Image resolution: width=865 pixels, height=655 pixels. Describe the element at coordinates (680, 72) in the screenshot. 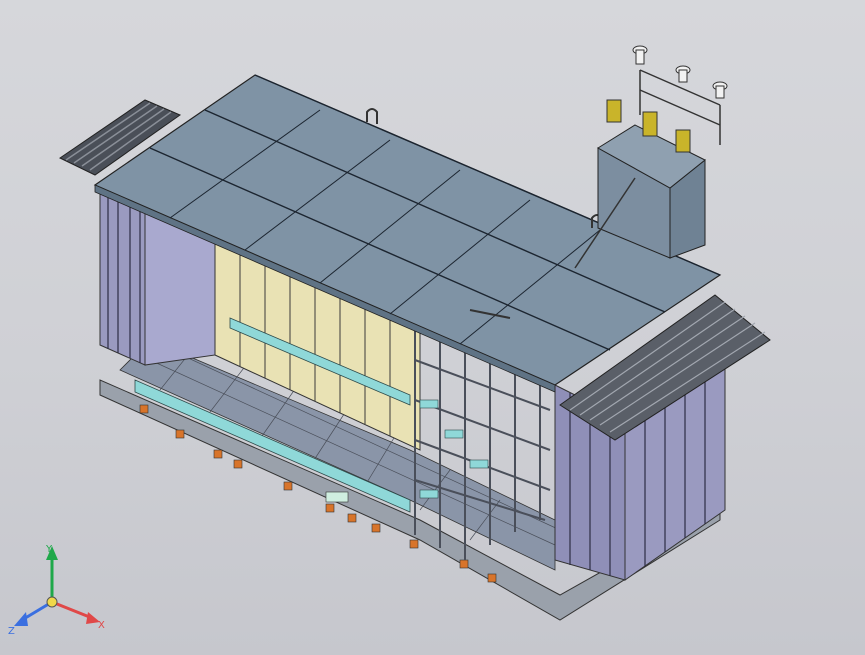

I see `white-insulators` at that location.